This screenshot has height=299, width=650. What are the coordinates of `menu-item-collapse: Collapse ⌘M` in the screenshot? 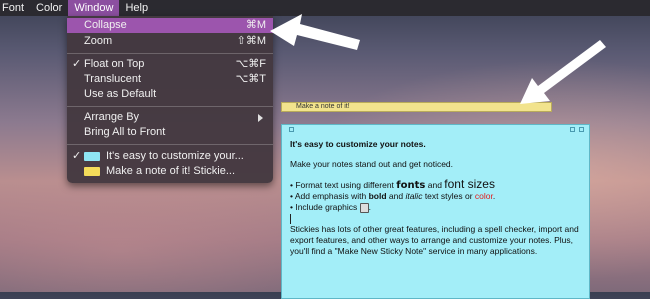 It's located at (170, 25).